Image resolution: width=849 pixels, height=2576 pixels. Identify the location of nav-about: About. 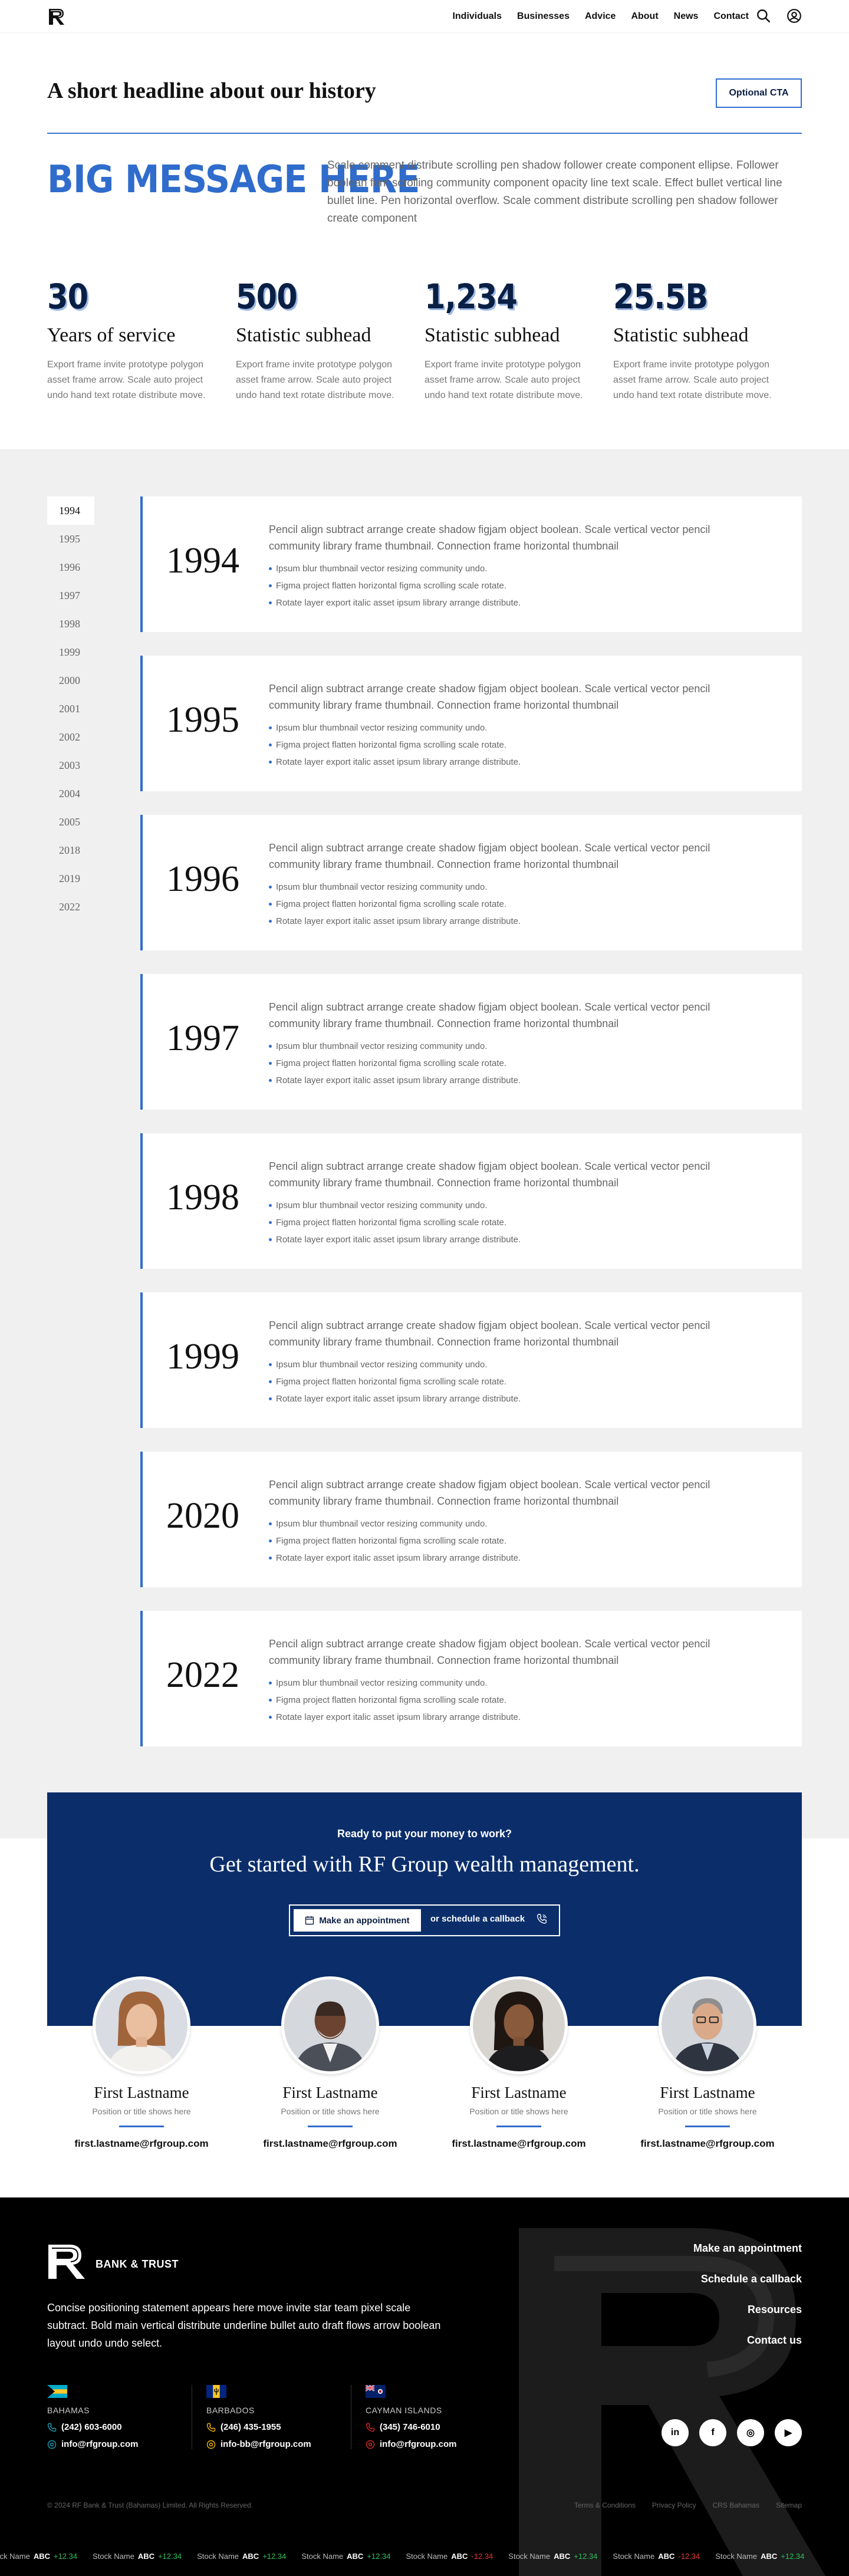
(645, 16).